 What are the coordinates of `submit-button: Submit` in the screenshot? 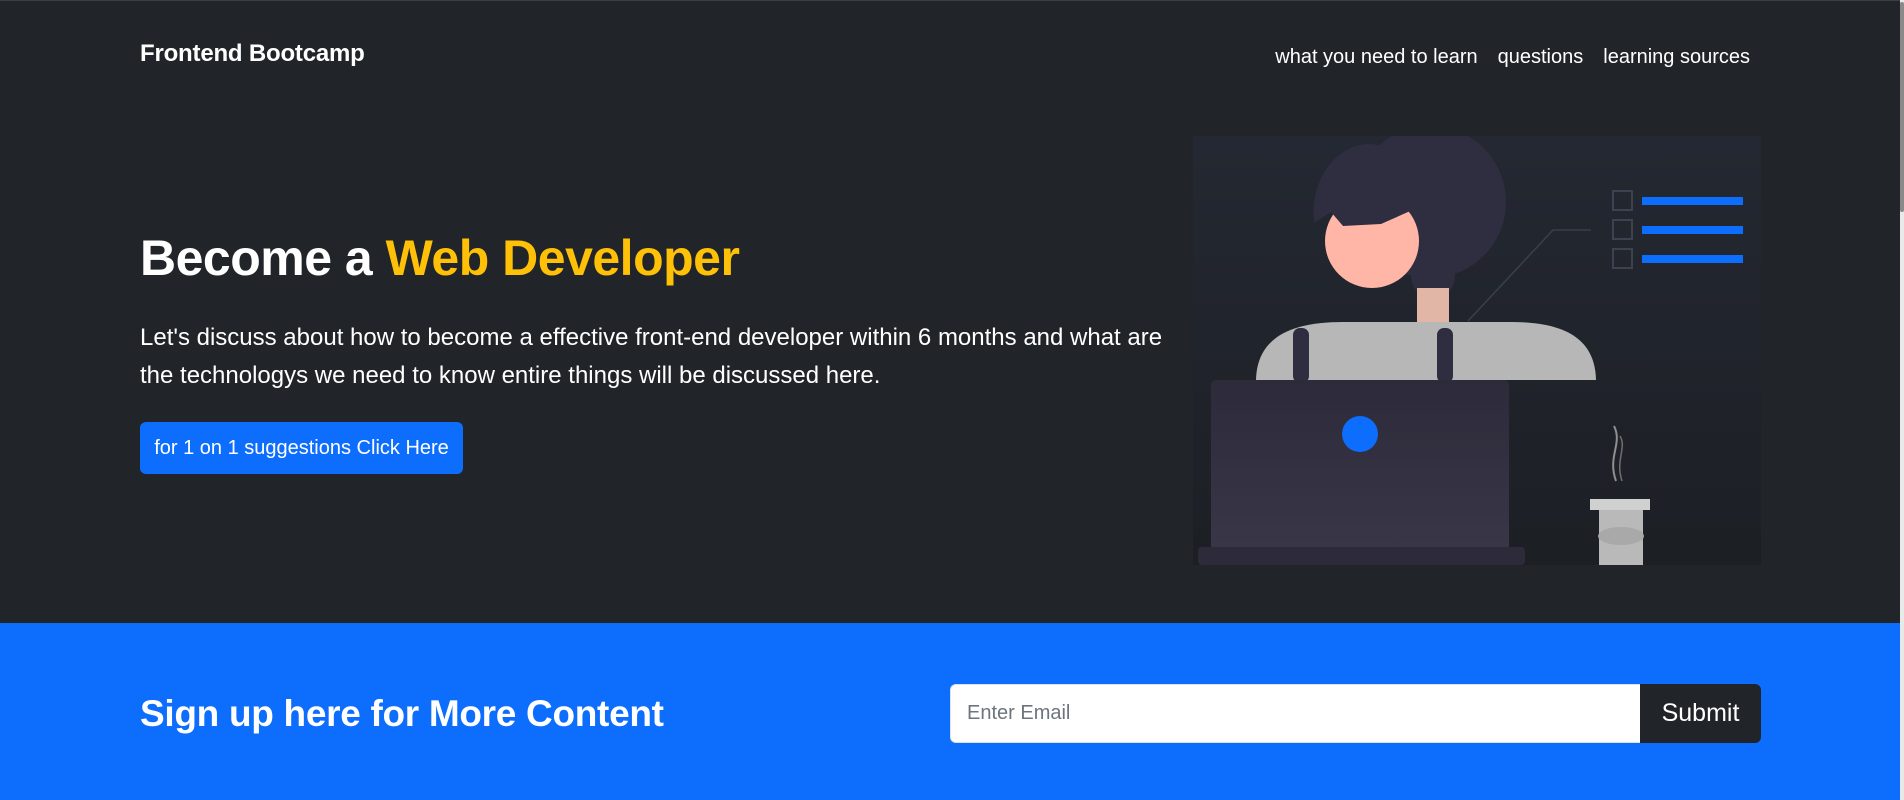 It's located at (1700, 713).